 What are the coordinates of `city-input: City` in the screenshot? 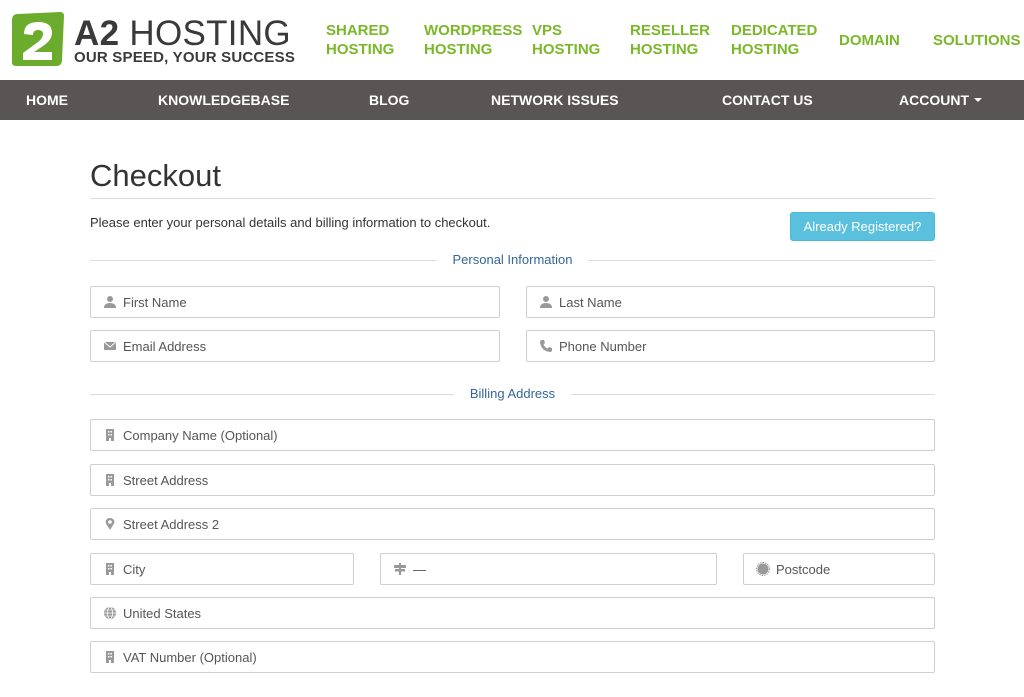 It's located at (222, 569).